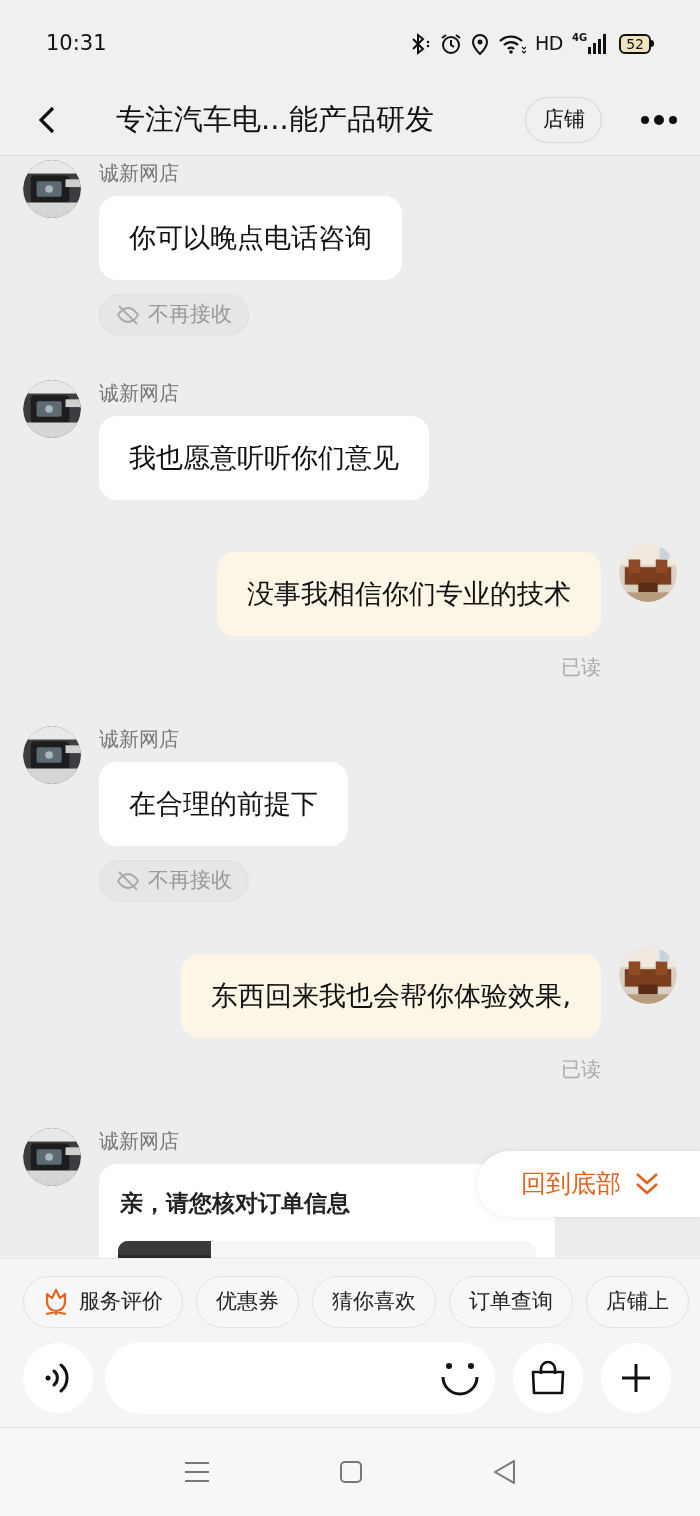  What do you see at coordinates (235, 1203) in the screenshot?
I see `card-title: 亲，请您核对订单信息` at bounding box center [235, 1203].